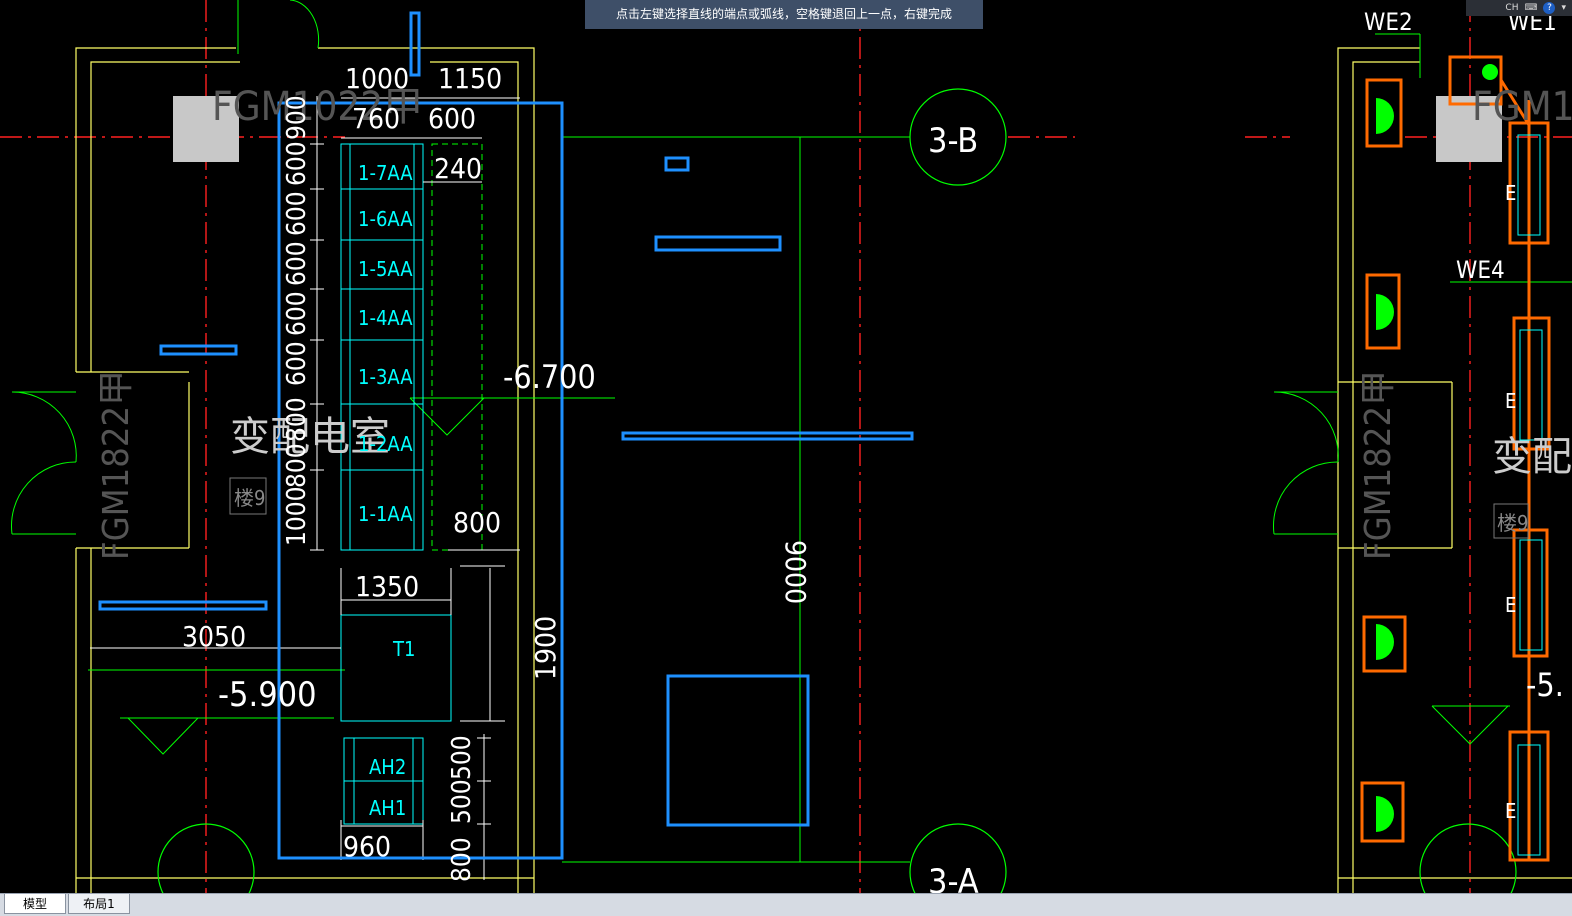  I want to click on ime-indicator: CH, so click(1511, 8).